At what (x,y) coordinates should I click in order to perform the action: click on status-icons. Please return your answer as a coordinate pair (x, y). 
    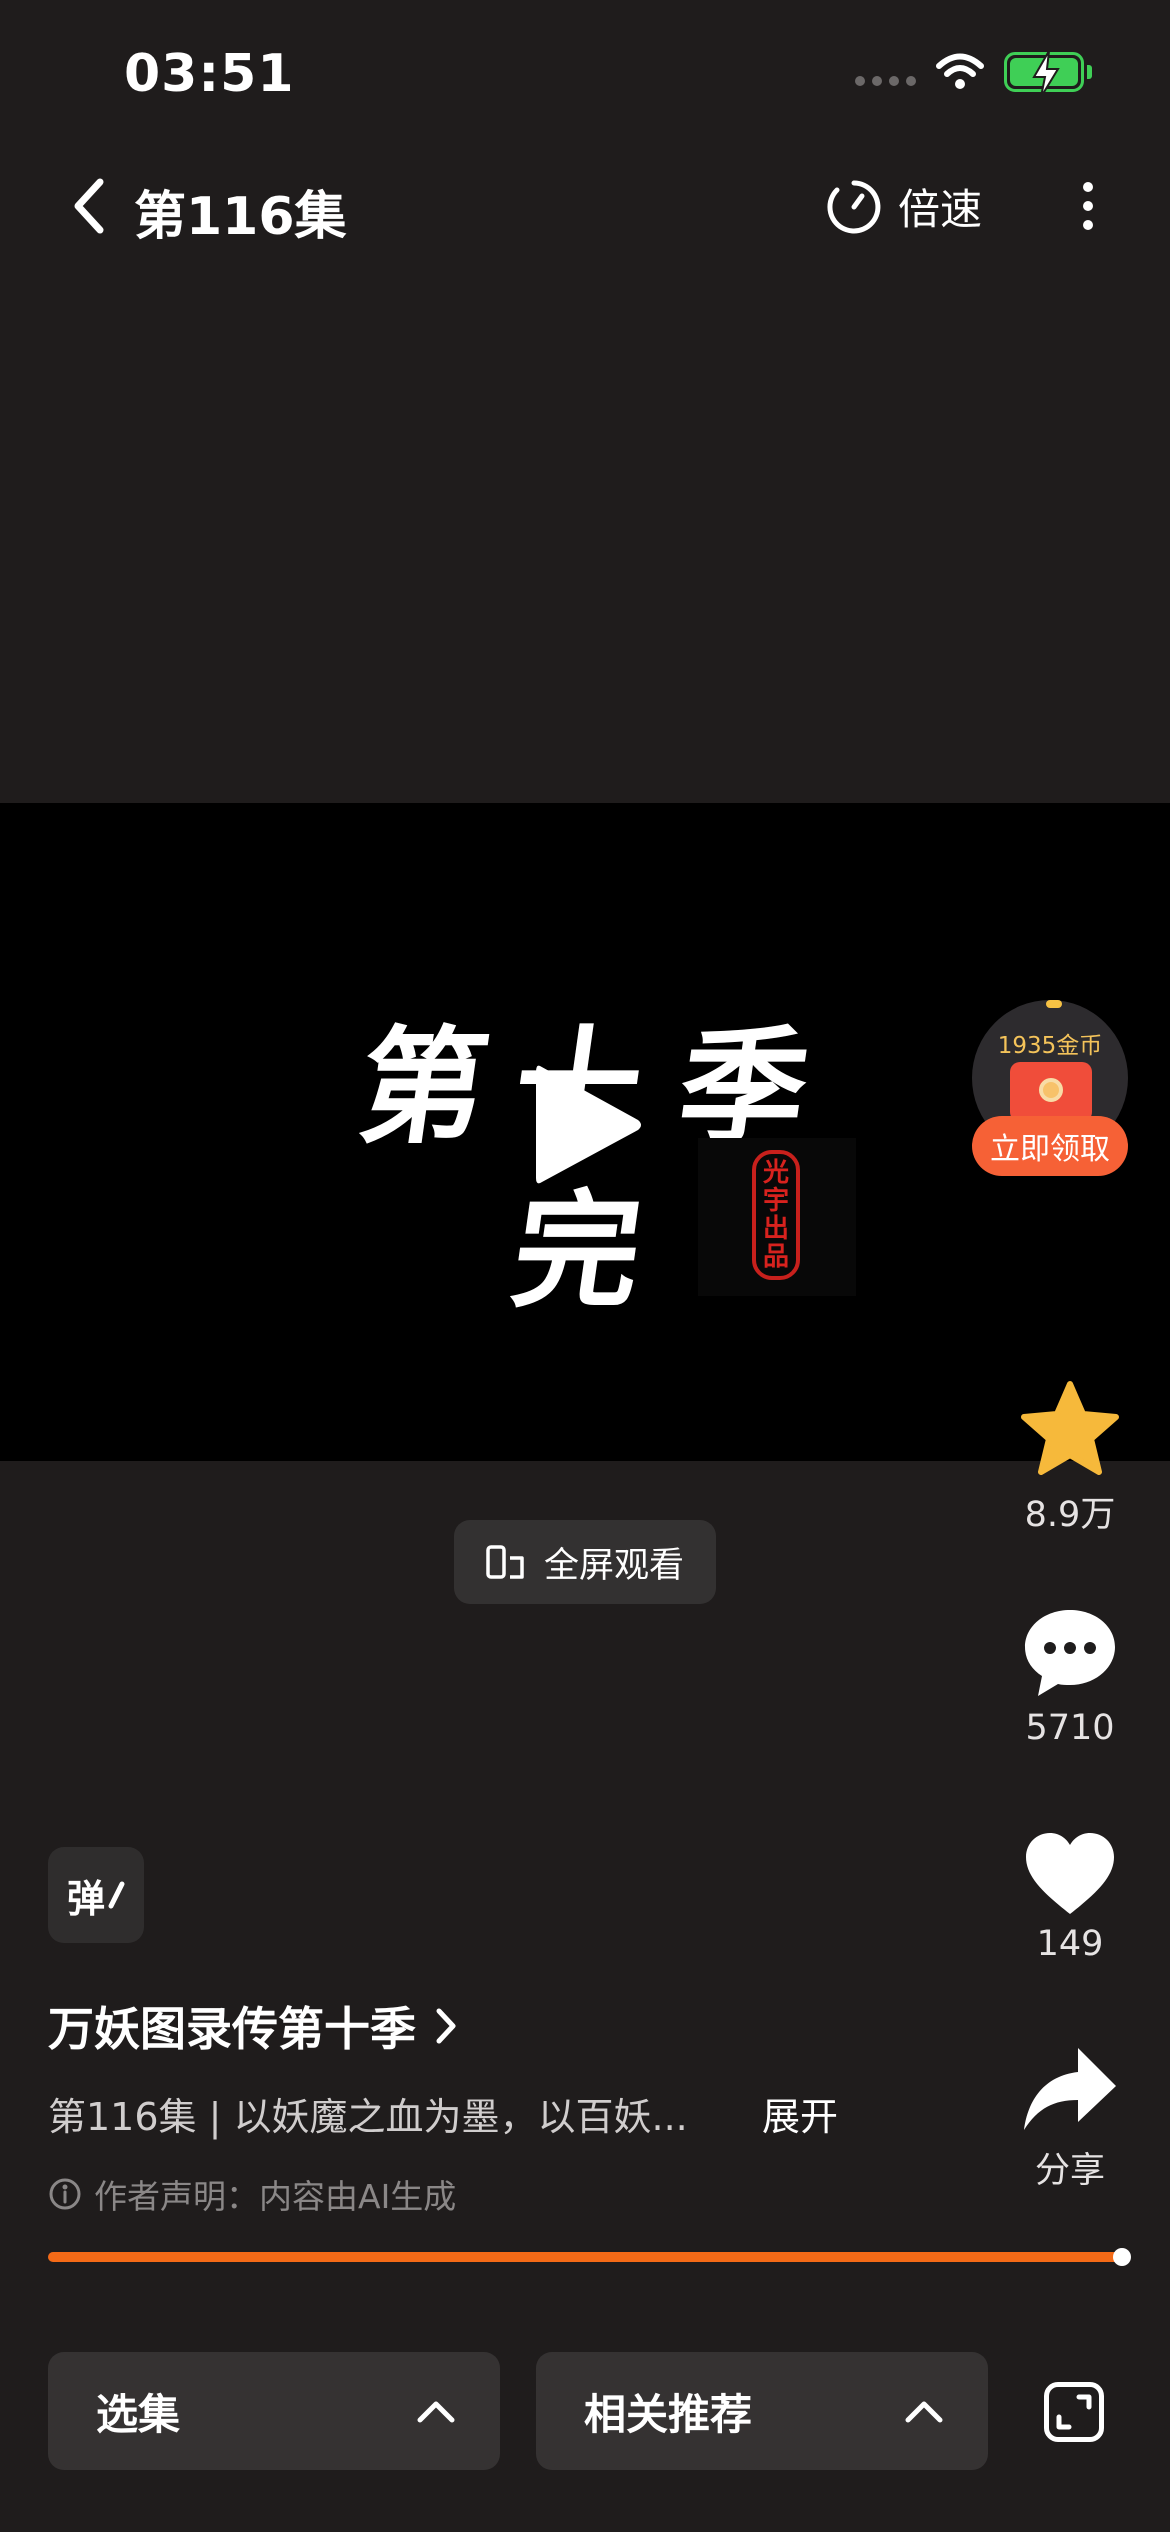
    Looking at the image, I should click on (973, 74).